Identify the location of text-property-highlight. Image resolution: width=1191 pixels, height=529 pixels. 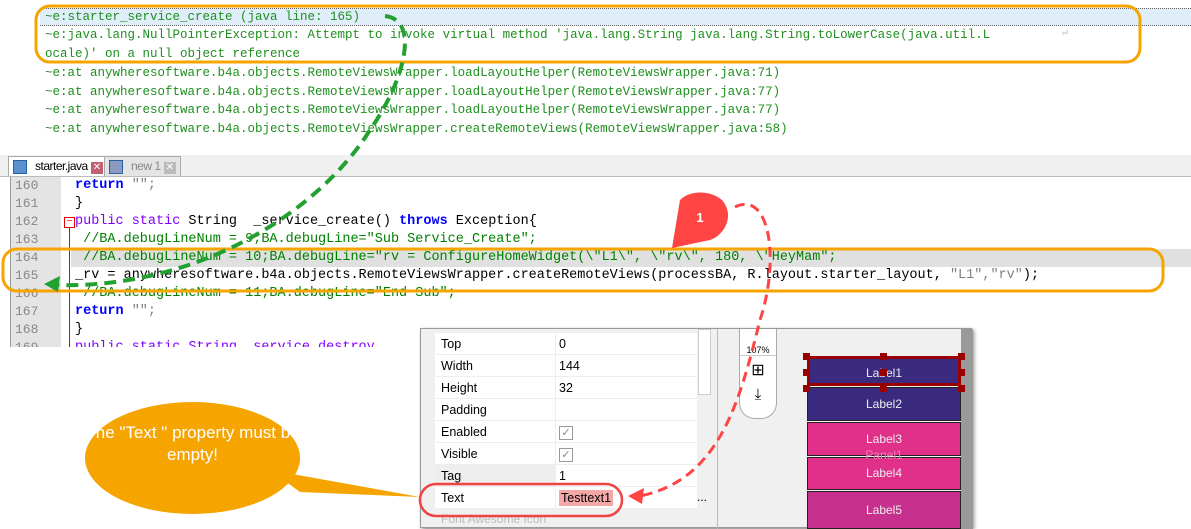
(521, 500).